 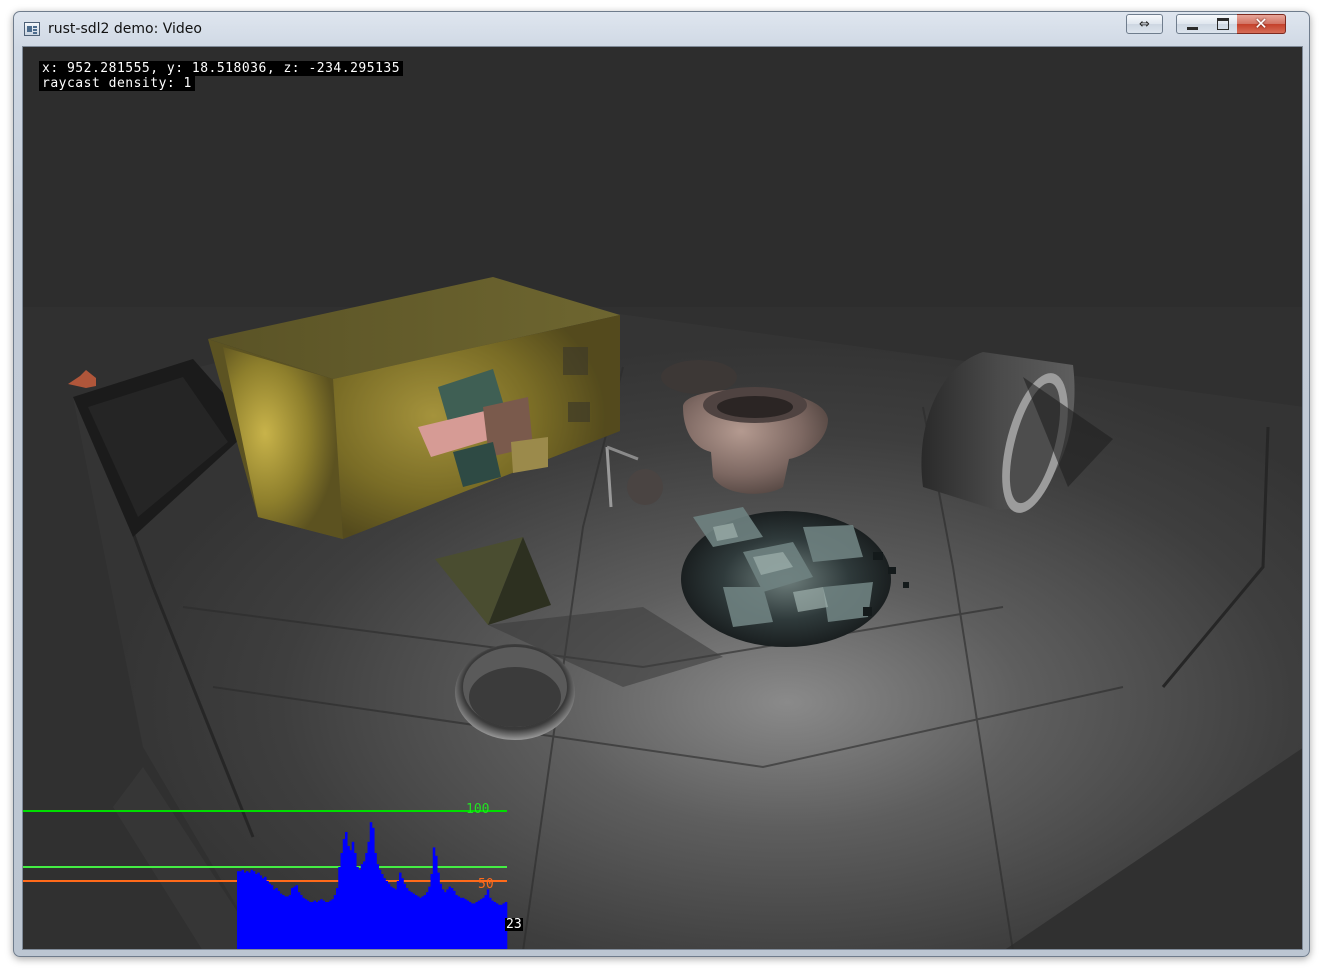 I want to click on frame-time-graph-svg, so click(x=265, y=879).